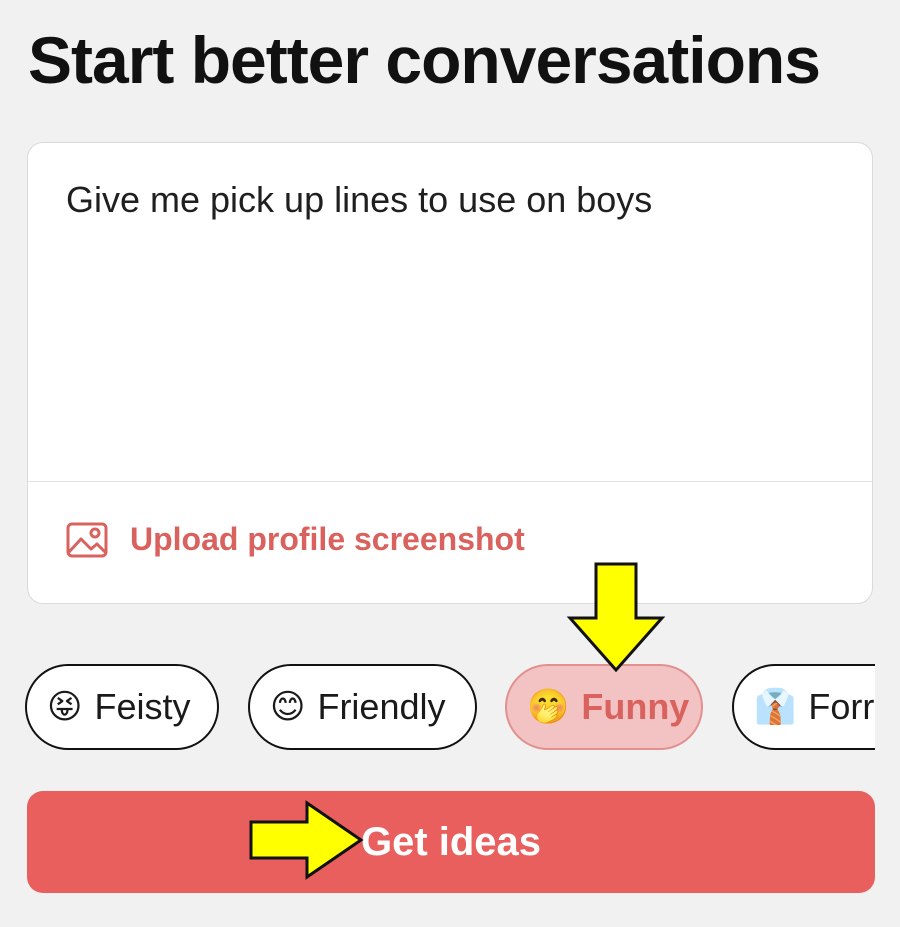  What do you see at coordinates (635, 706) in the screenshot?
I see `tone-chip-label: Funny` at bounding box center [635, 706].